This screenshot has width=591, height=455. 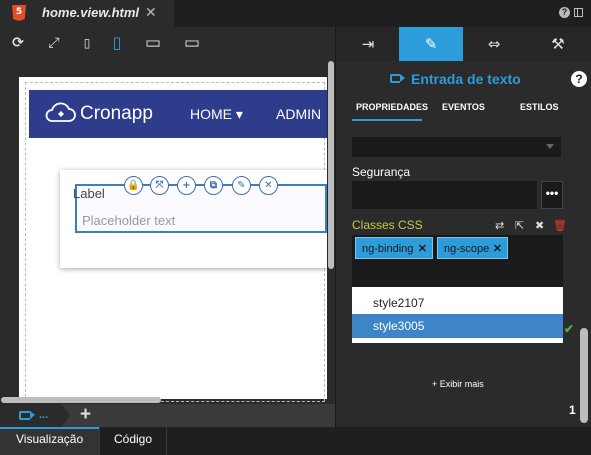 I want to click on pencil-icon: ✎, so click(x=431, y=44).